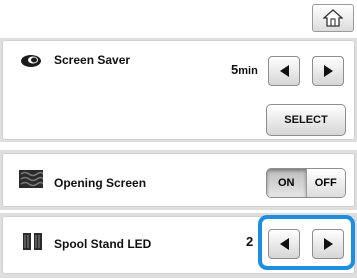 This screenshot has width=357, height=278. Describe the element at coordinates (100, 183) in the screenshot. I see `opening-screen-label: Opening Screen` at that location.